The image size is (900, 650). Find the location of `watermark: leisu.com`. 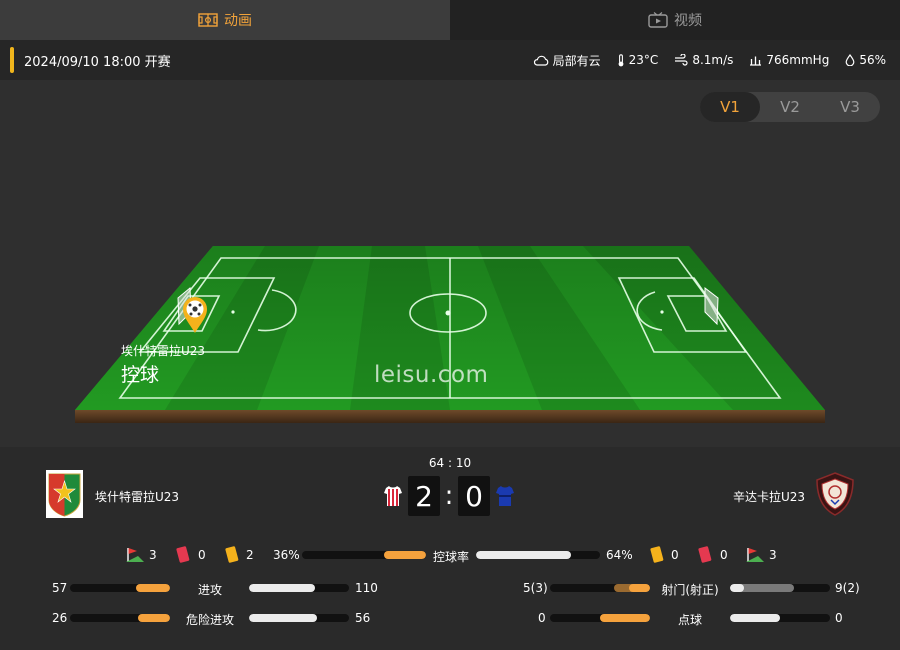

watermark: leisu.com is located at coordinates (431, 375).